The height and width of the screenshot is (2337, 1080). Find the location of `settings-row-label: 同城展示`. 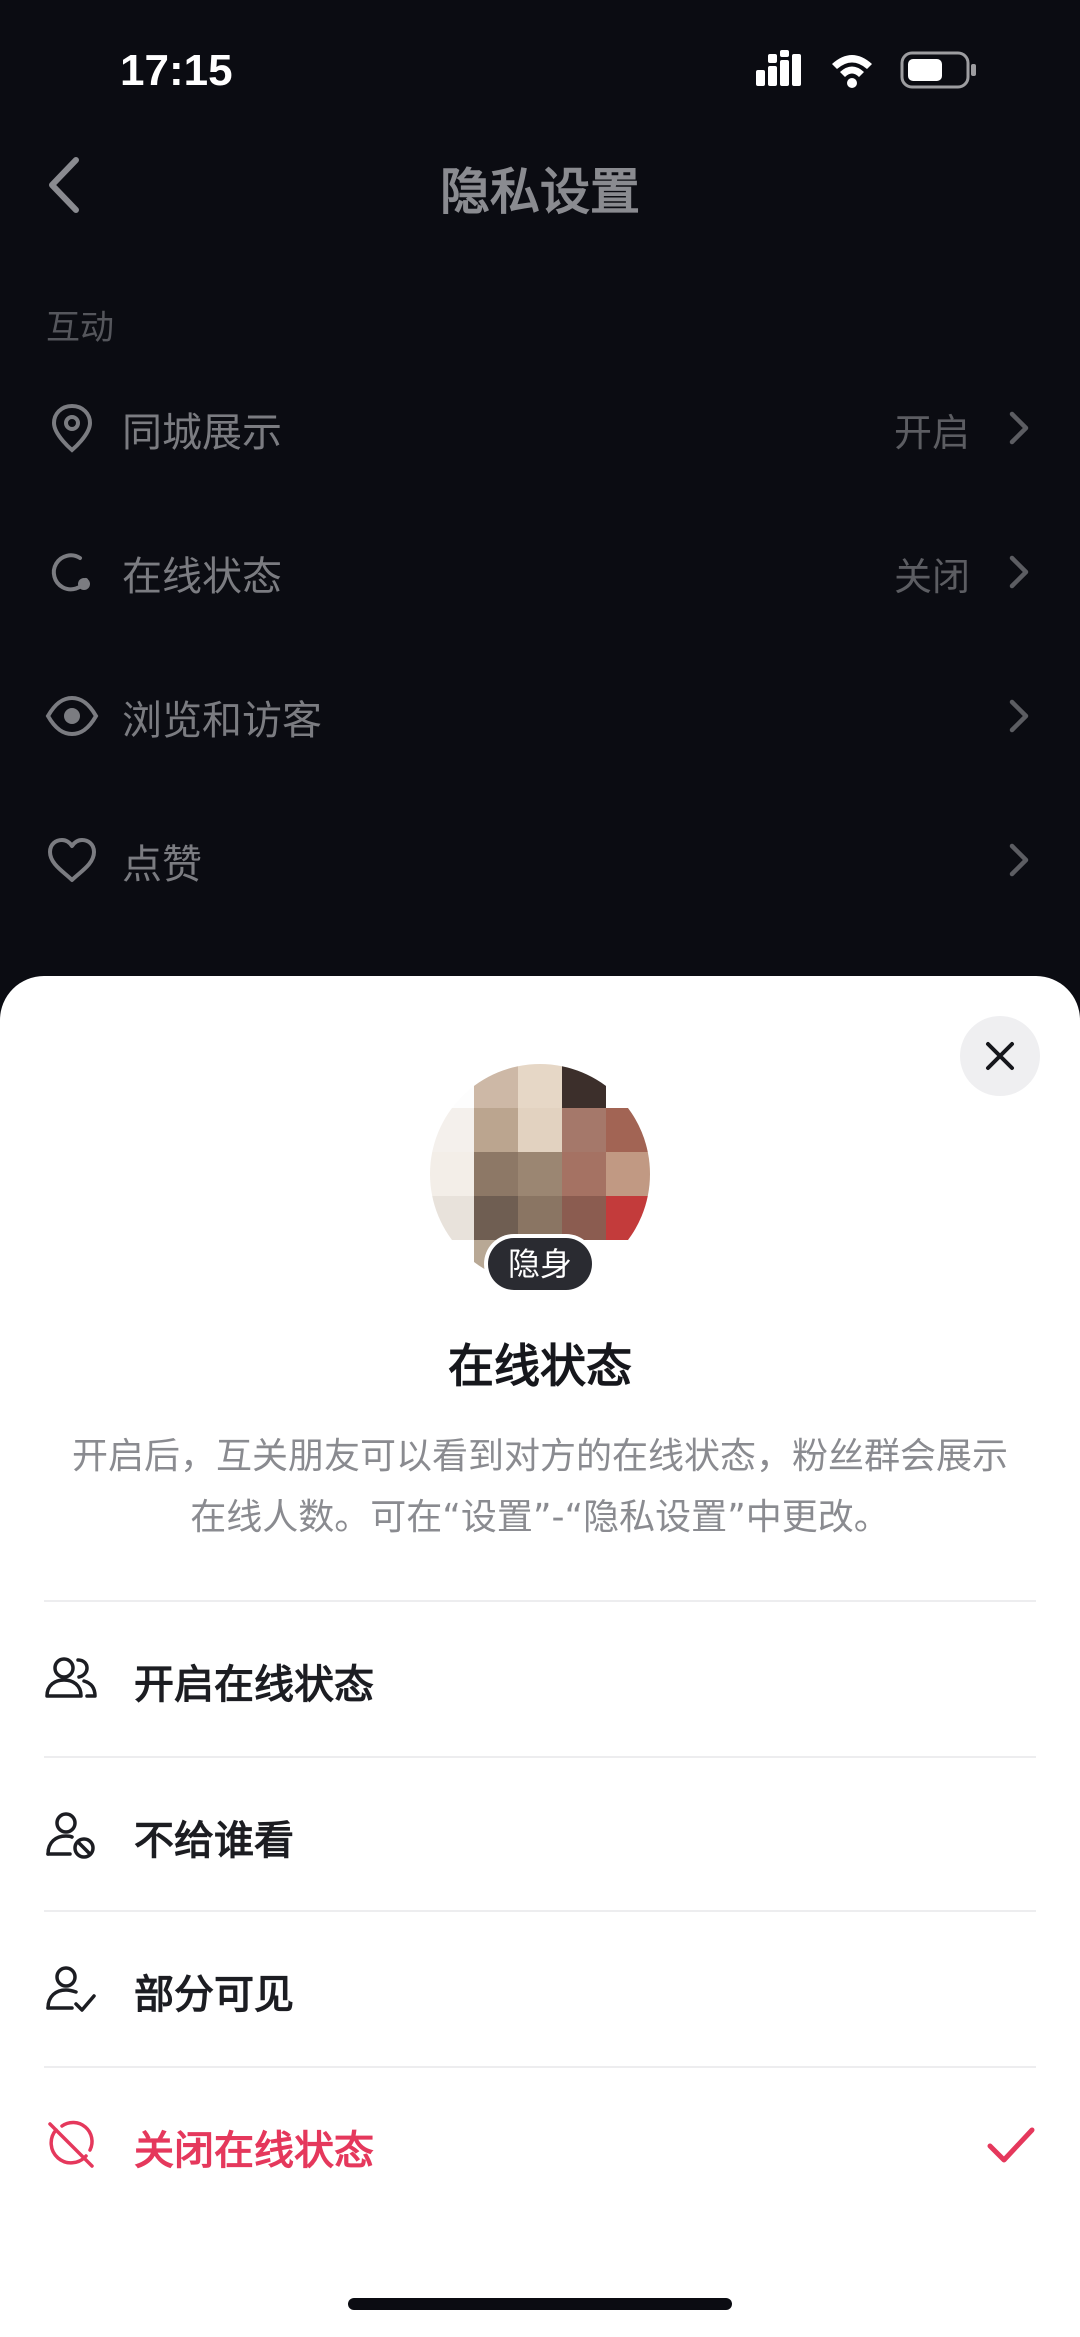

settings-row-label: 同城展示 is located at coordinates (202, 433).